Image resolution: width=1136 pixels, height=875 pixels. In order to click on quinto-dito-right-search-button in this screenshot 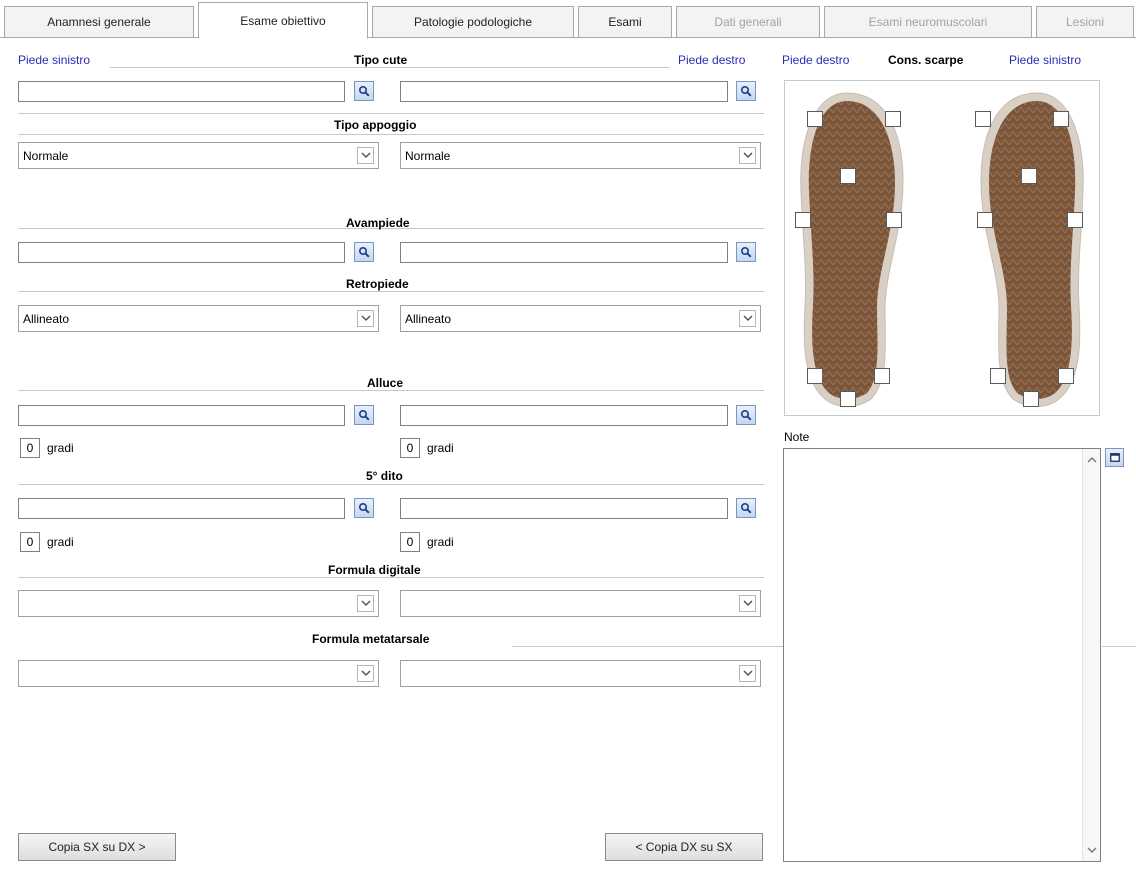, I will do `click(746, 508)`.